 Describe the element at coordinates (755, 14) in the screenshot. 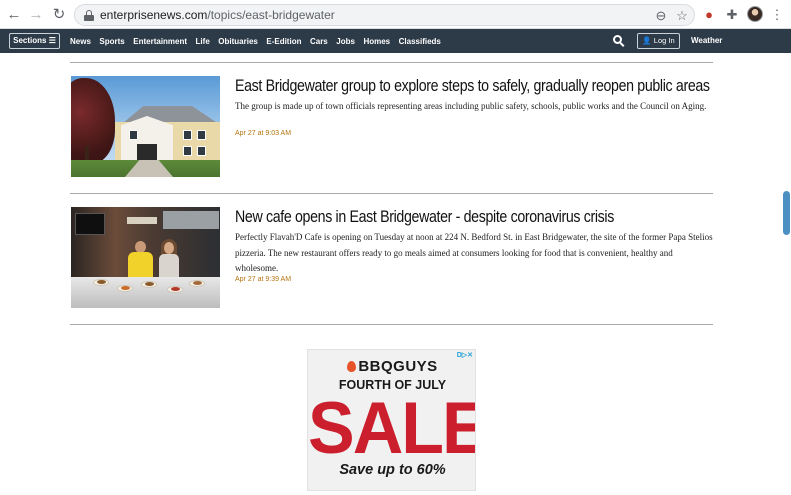

I see `profile-avatar` at that location.